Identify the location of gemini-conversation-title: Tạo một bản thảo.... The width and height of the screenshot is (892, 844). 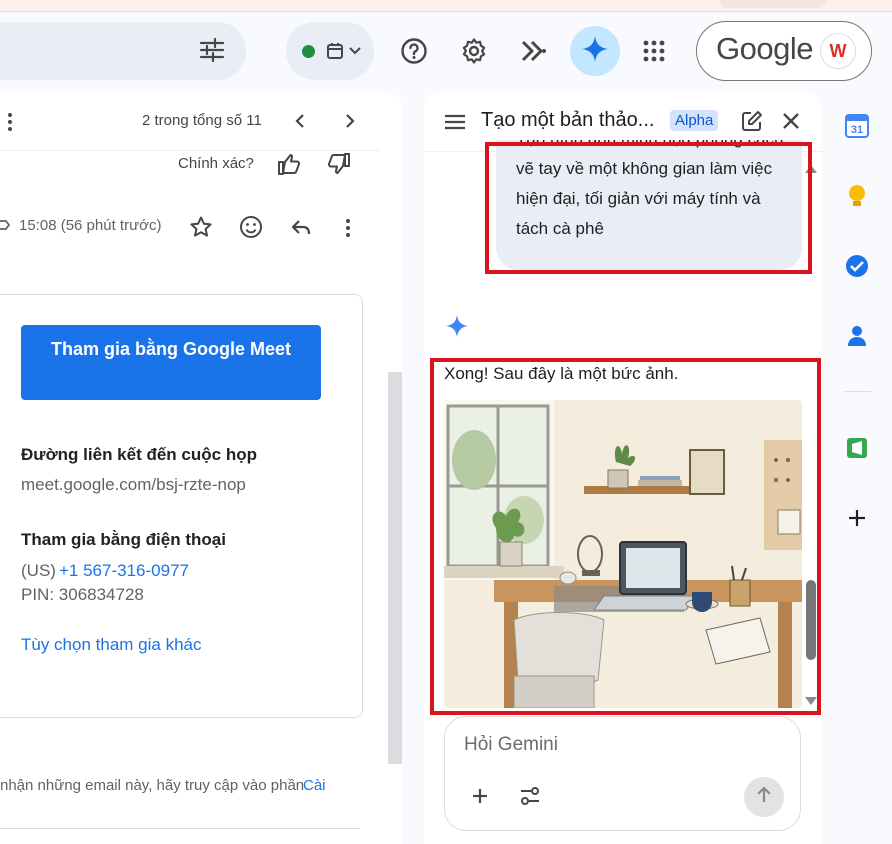
(568, 120).